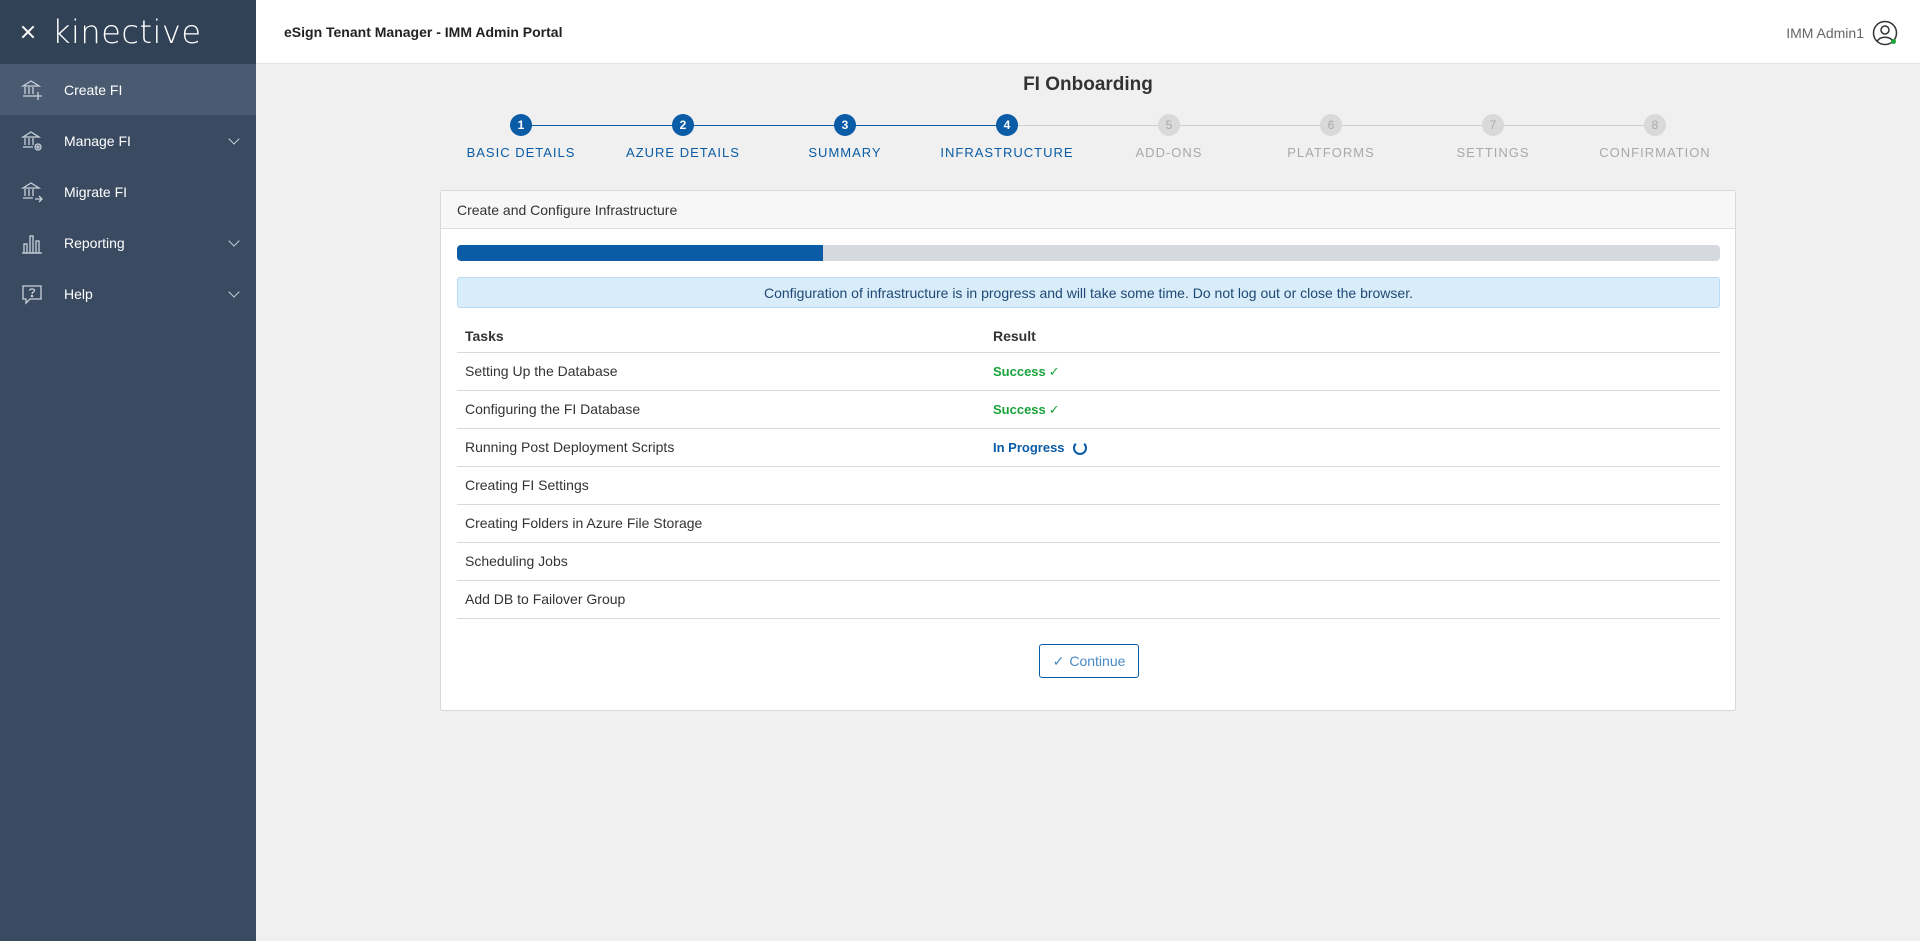 The width and height of the screenshot is (1920, 941). Describe the element at coordinates (97, 140) in the screenshot. I see `sidebar-item-label: Manage FI` at that location.